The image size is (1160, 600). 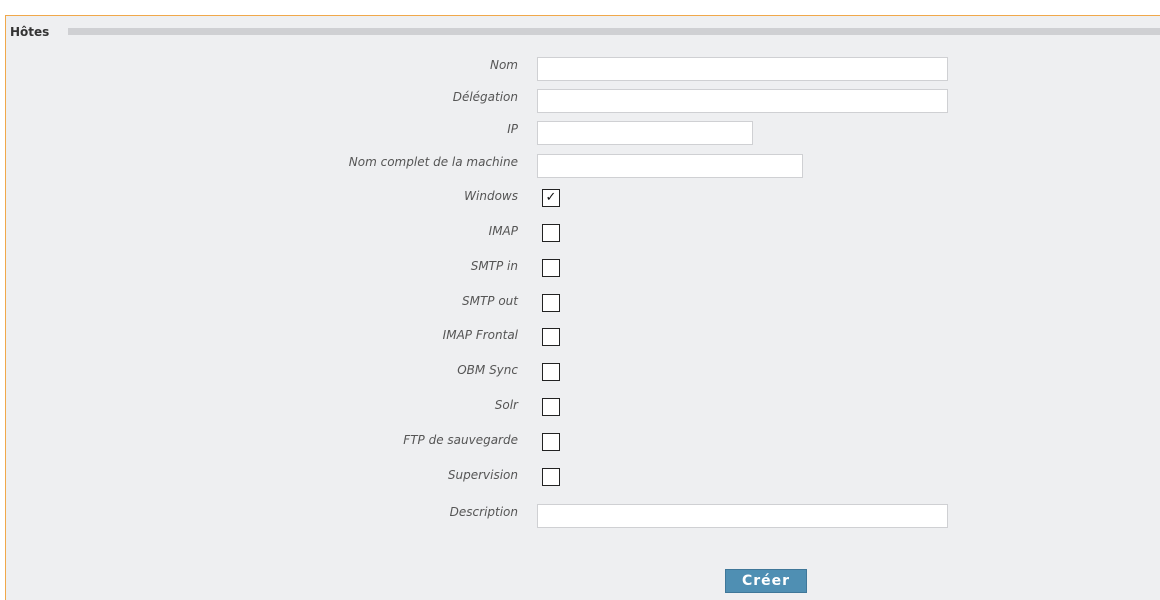 I want to click on field-row-ip: IP, so click(x=583, y=131).